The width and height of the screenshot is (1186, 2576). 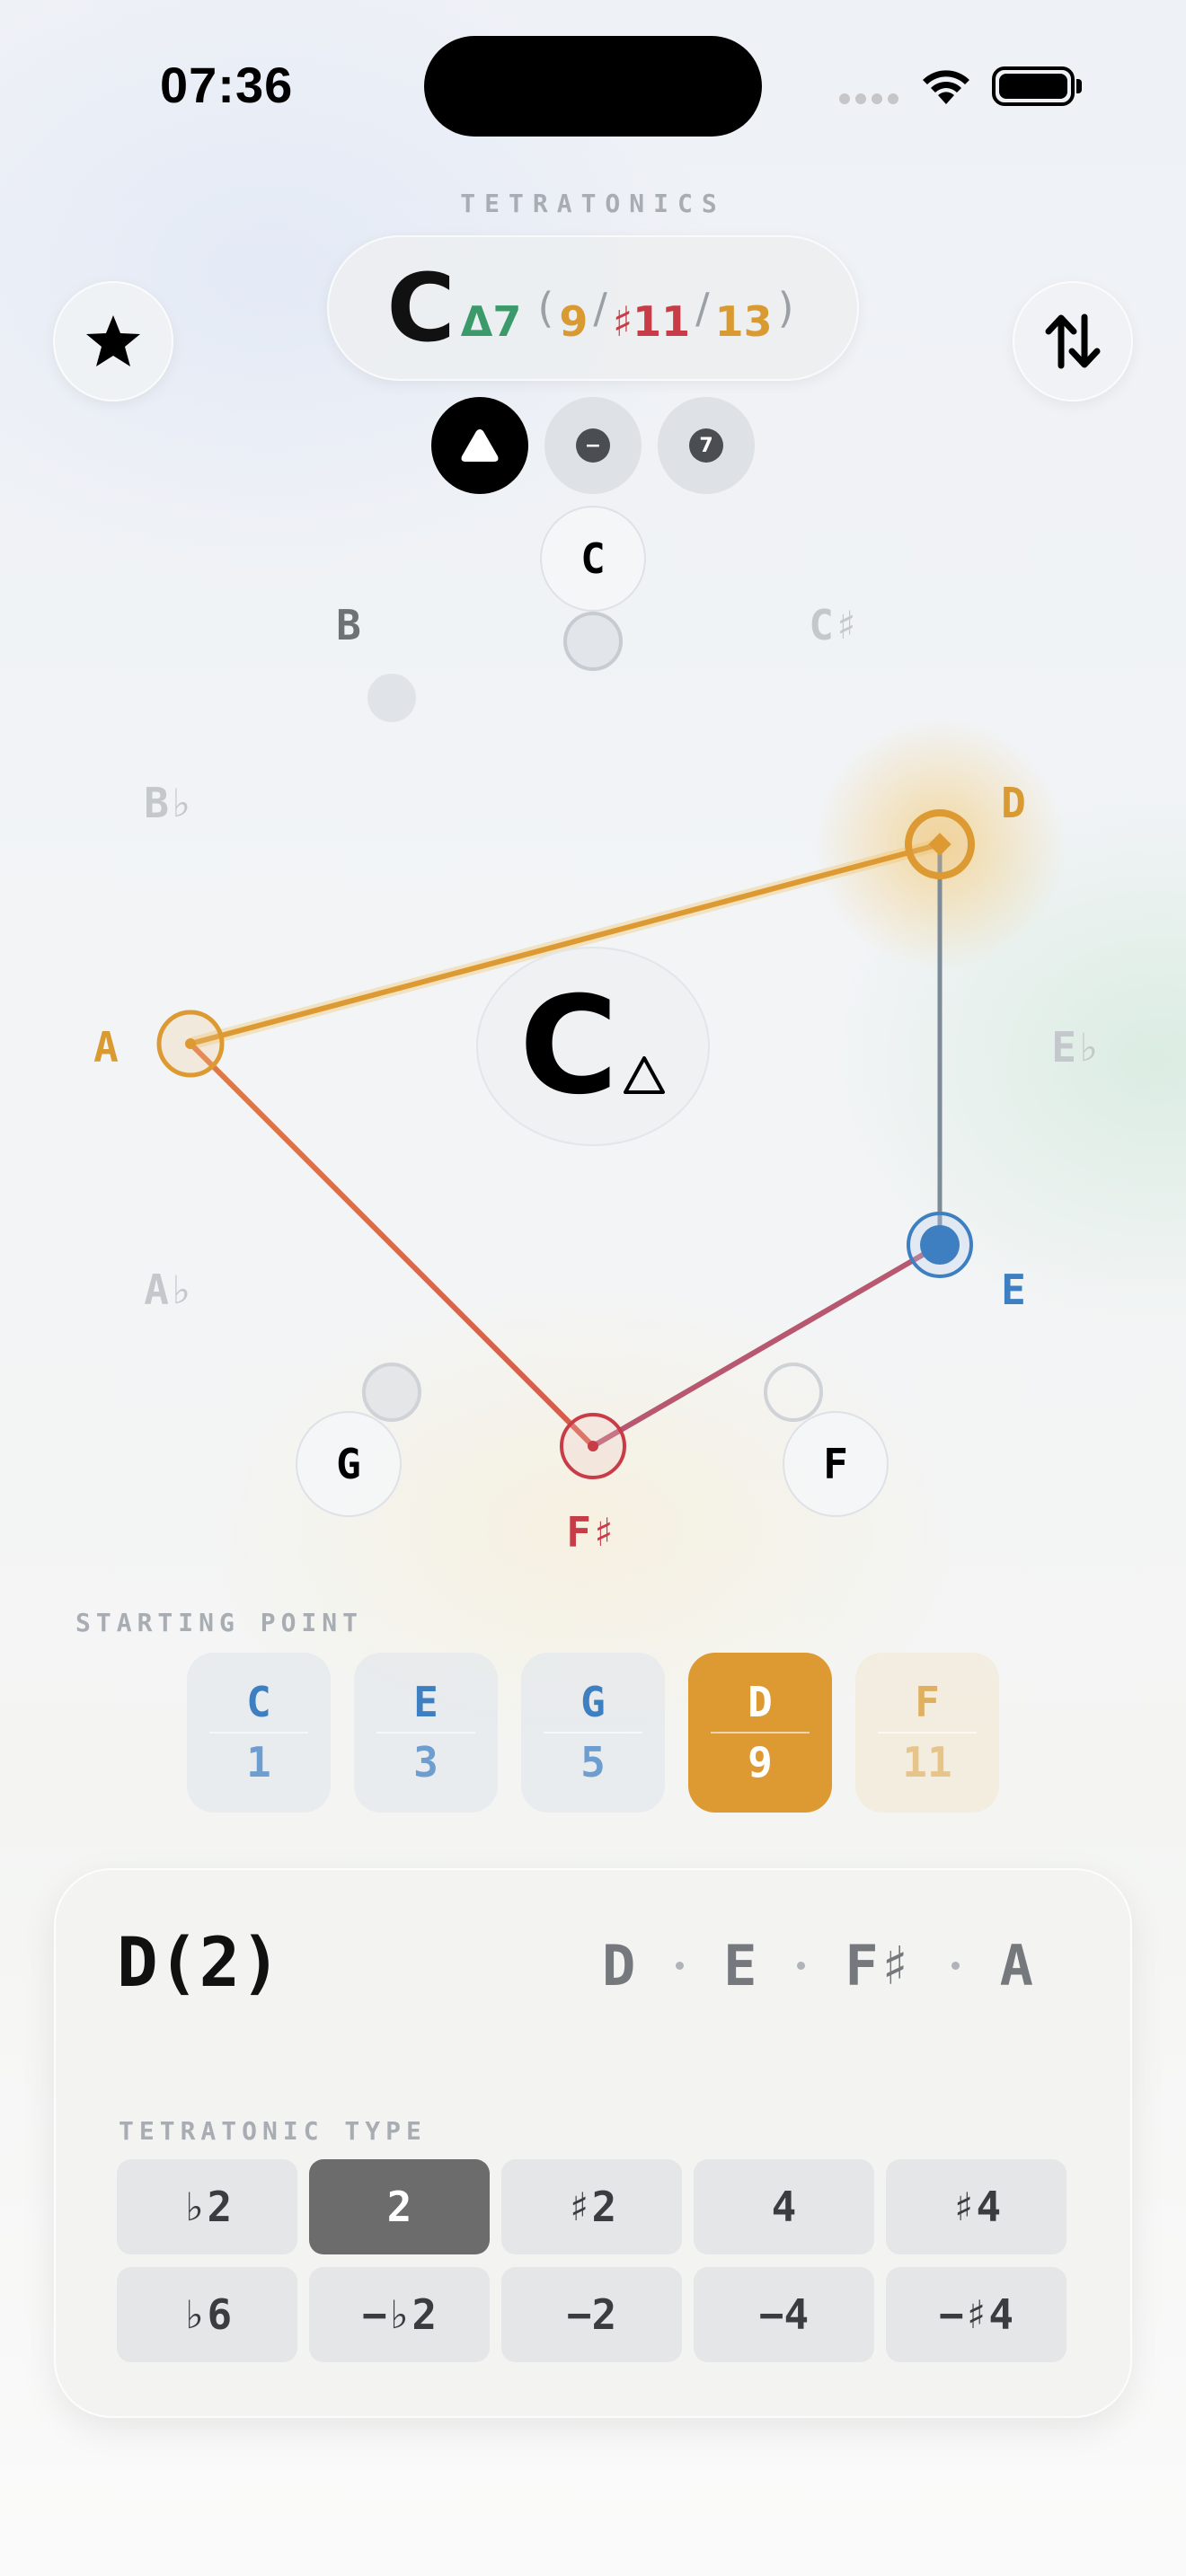 I want to click on starting-point-d: D 9, so click(x=760, y=1733).